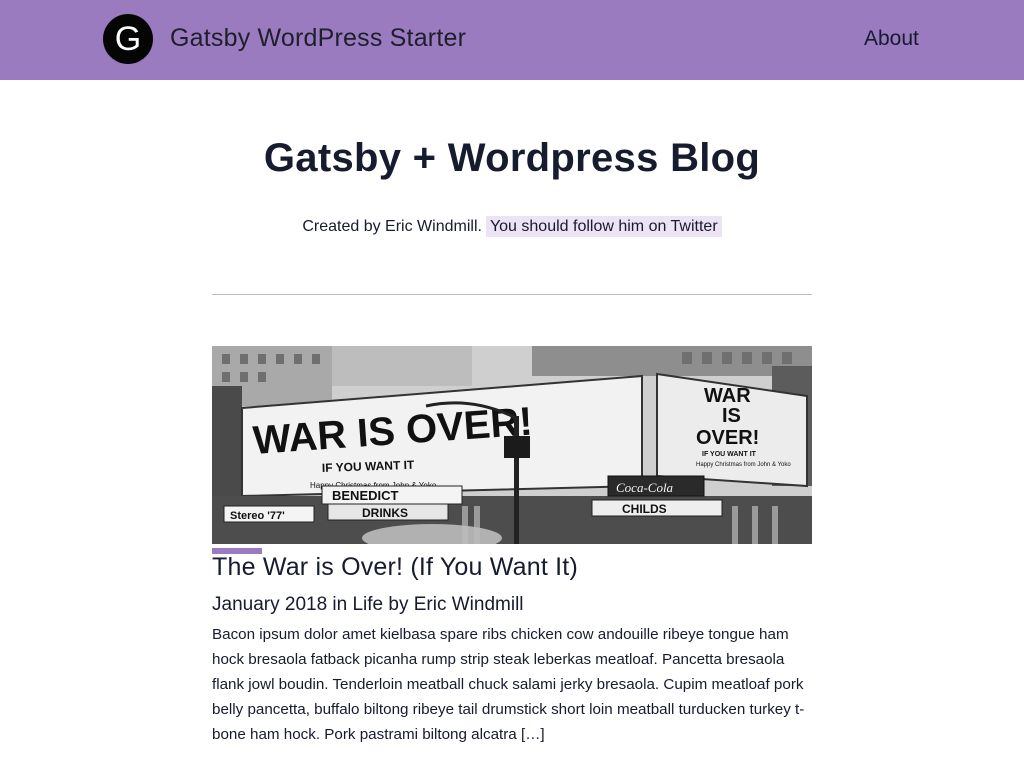 The height and width of the screenshot is (768, 1024). I want to click on billboard-right-line1: WAR, so click(727, 396).